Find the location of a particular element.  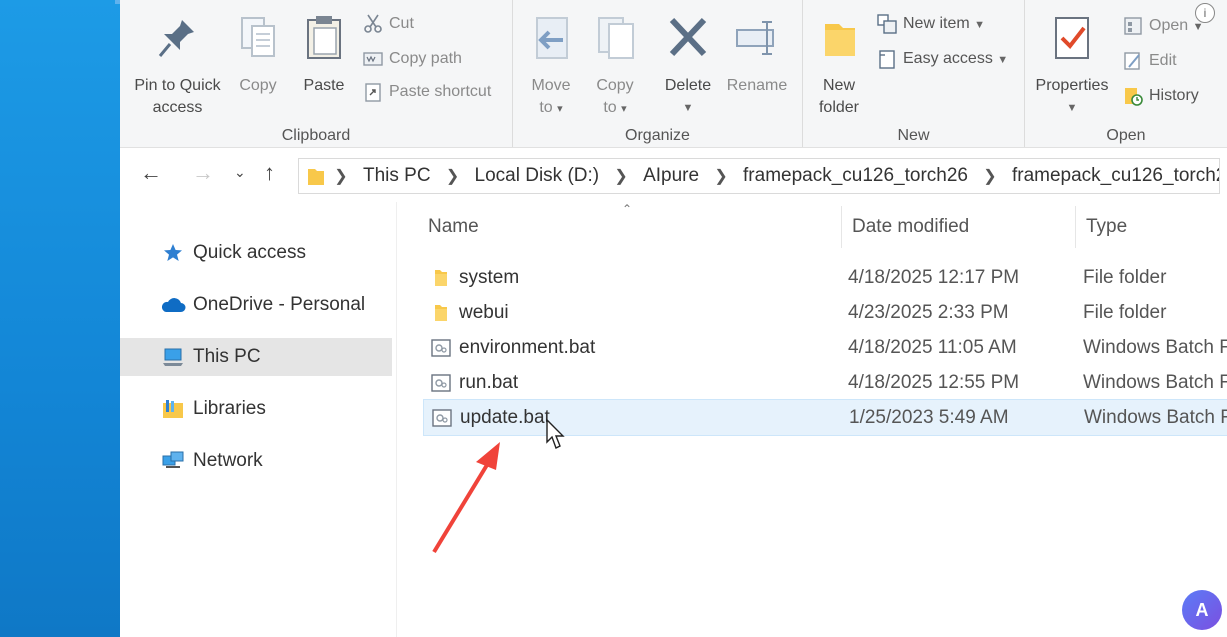

open-icon is located at coordinates (1133, 26).